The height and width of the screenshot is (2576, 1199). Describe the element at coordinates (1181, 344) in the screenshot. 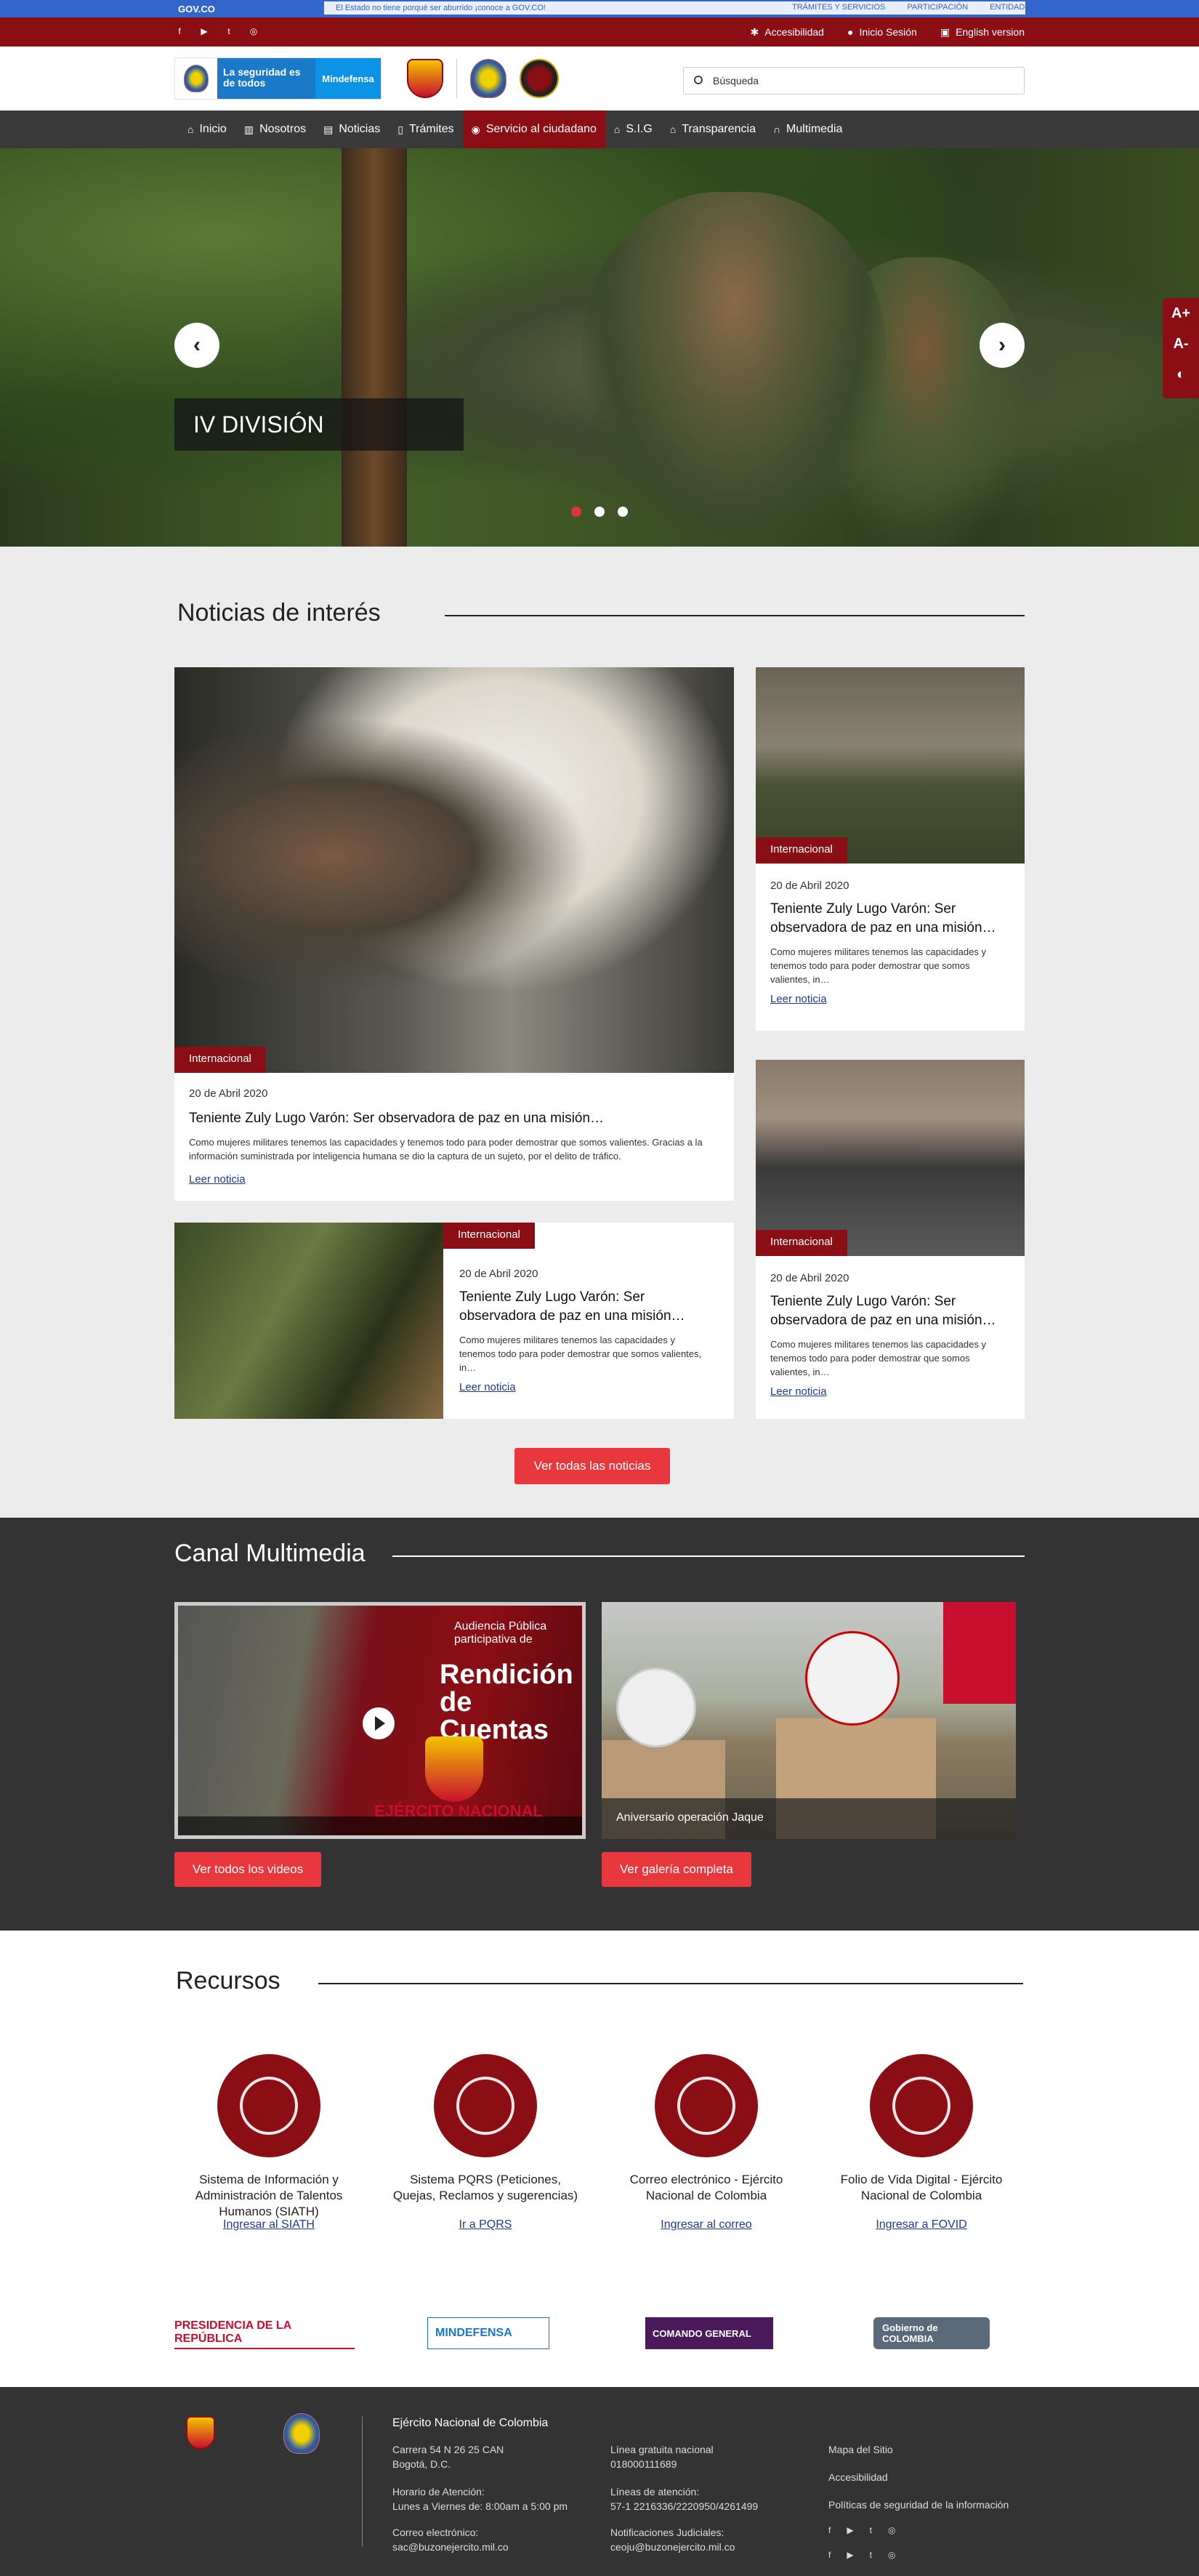

I see `font-decrease-button: A-` at that location.